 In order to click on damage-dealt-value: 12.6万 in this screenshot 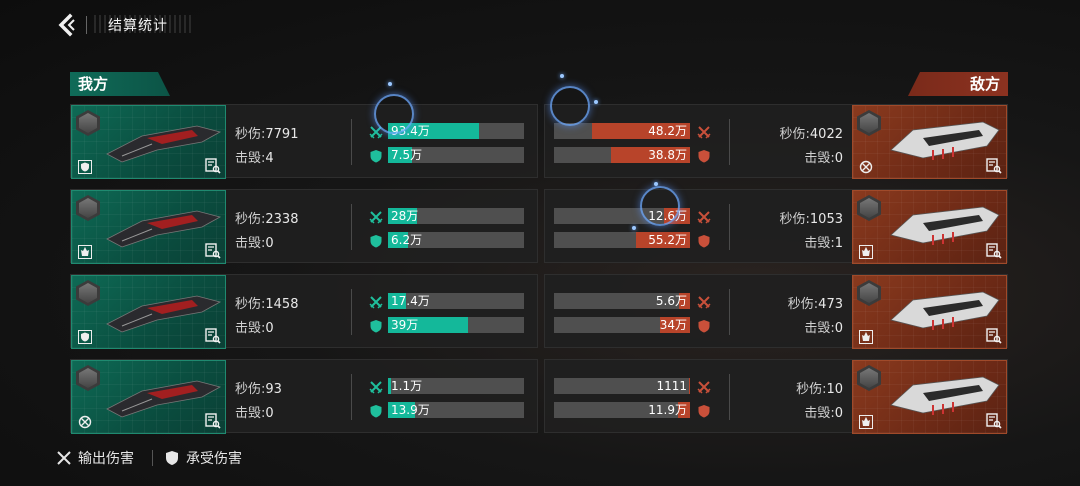, I will do `click(667, 216)`.